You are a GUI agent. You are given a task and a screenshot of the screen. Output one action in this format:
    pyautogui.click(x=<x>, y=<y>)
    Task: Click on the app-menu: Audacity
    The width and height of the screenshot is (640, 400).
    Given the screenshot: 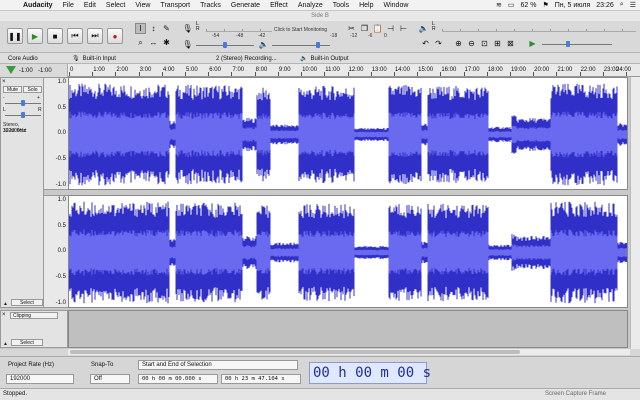 What is the action you would take?
    pyautogui.click(x=38, y=5)
    